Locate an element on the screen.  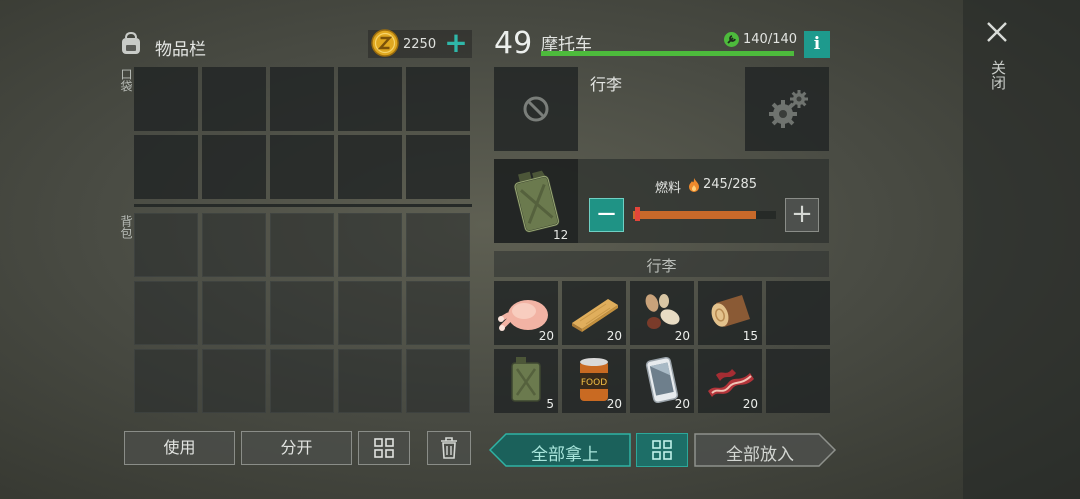
sort-button is located at coordinates (384, 448).